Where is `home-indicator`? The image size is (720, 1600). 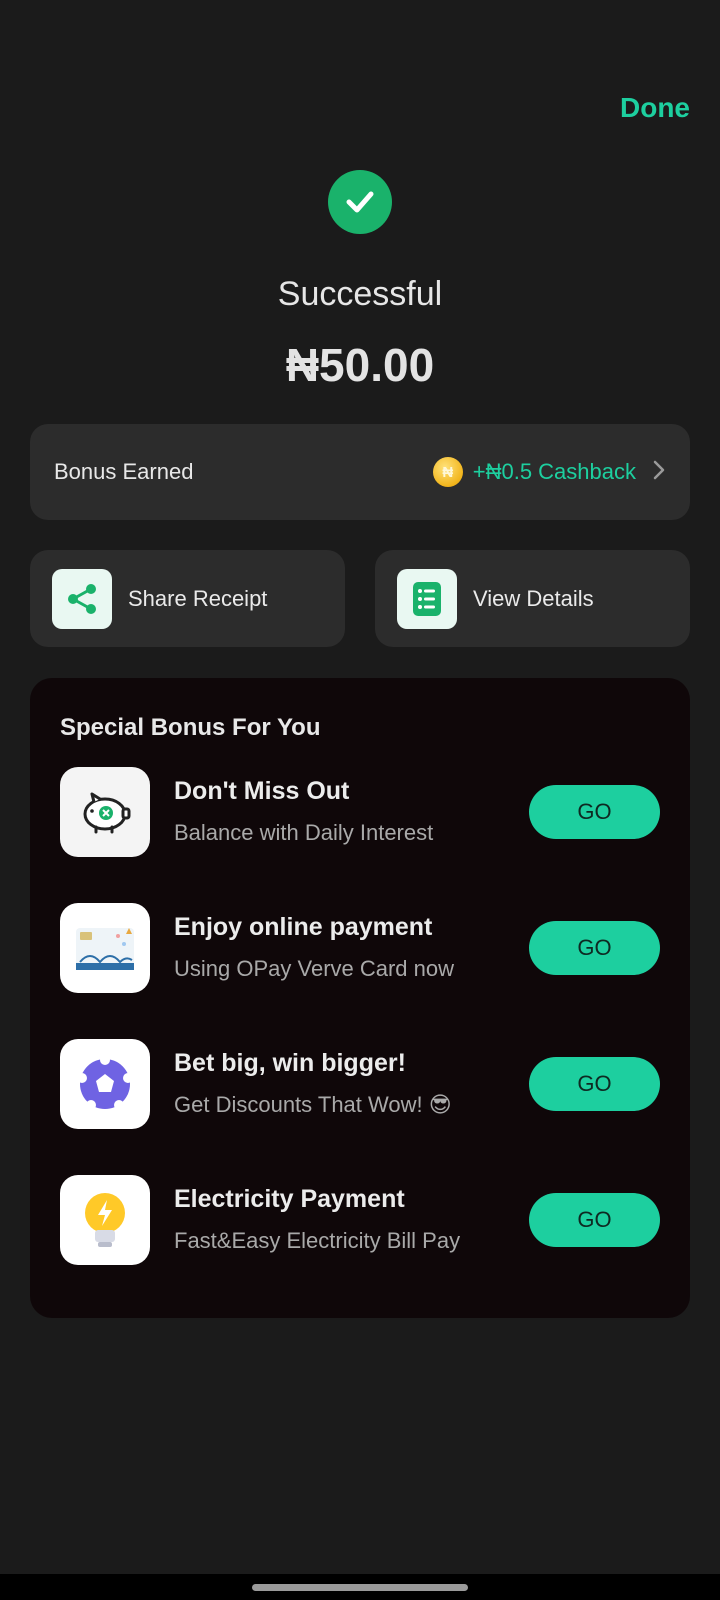
home-indicator is located at coordinates (360, 1587).